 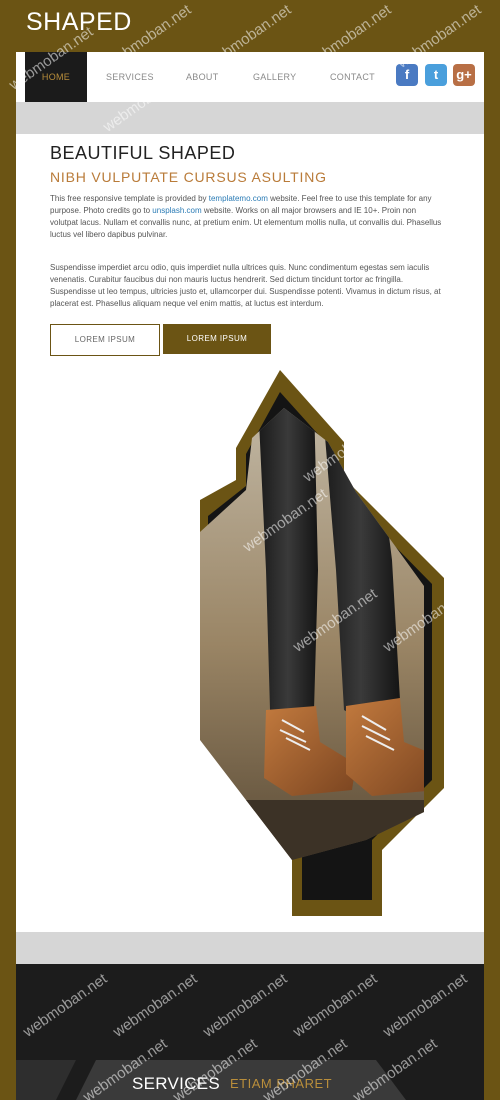 What do you see at coordinates (143, 153) in the screenshot?
I see `page-title: BEAUTIFUL SHAPED` at bounding box center [143, 153].